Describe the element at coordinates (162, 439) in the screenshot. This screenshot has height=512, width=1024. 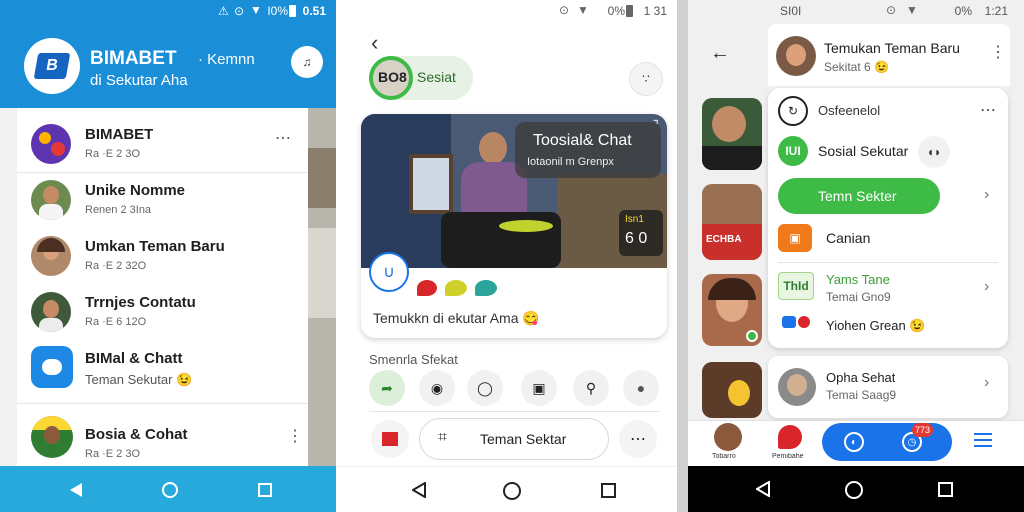
I see `list-item: Bosia & Cohat Ra ·E 2 3O ⋮` at that location.